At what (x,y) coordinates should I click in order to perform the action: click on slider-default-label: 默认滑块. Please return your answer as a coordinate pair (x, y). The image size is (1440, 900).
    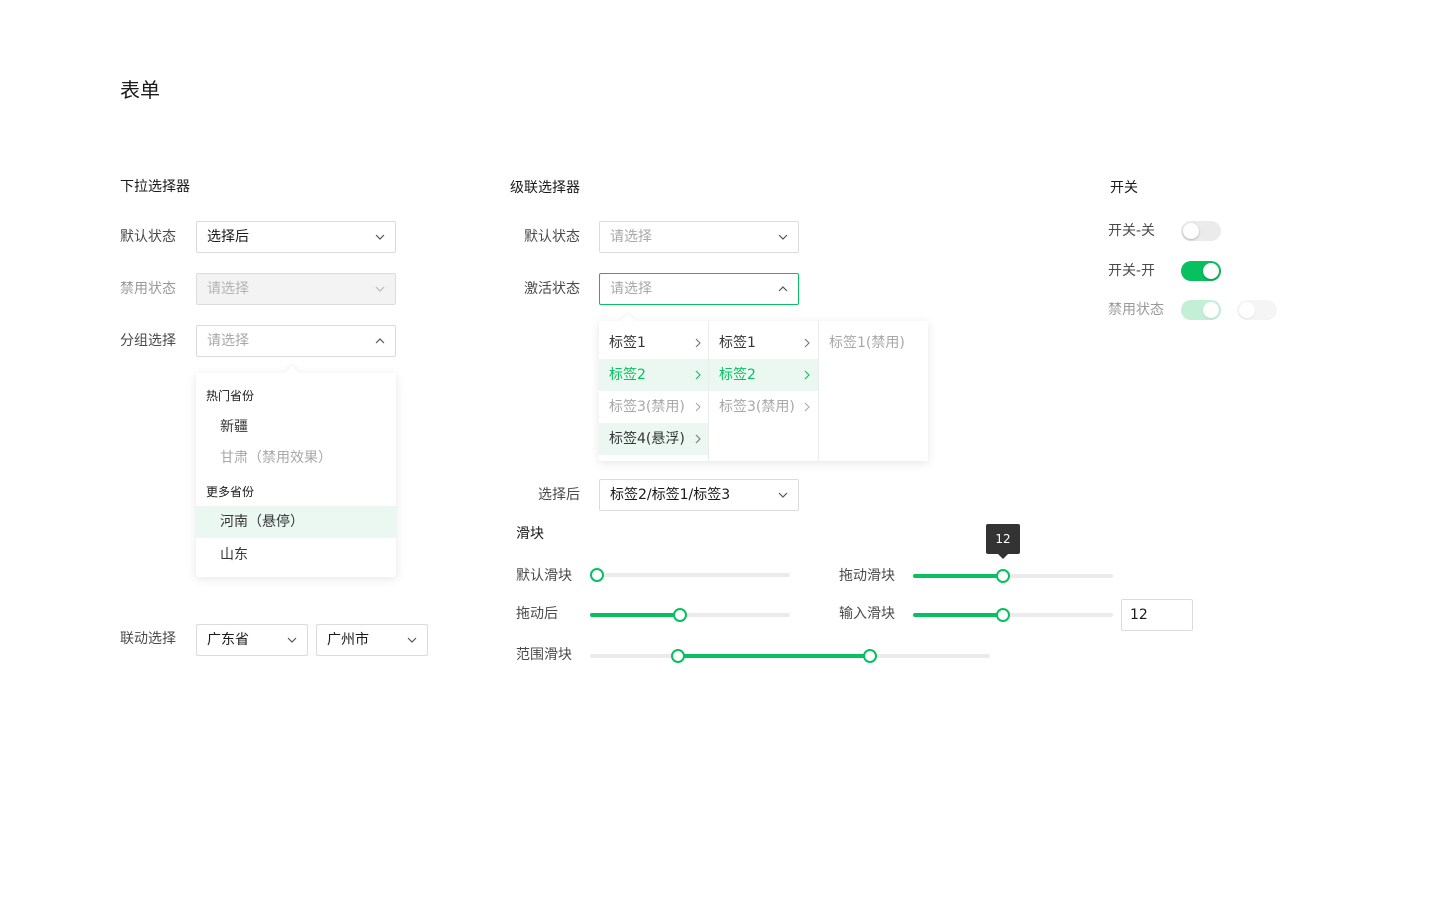
    Looking at the image, I should click on (544, 576).